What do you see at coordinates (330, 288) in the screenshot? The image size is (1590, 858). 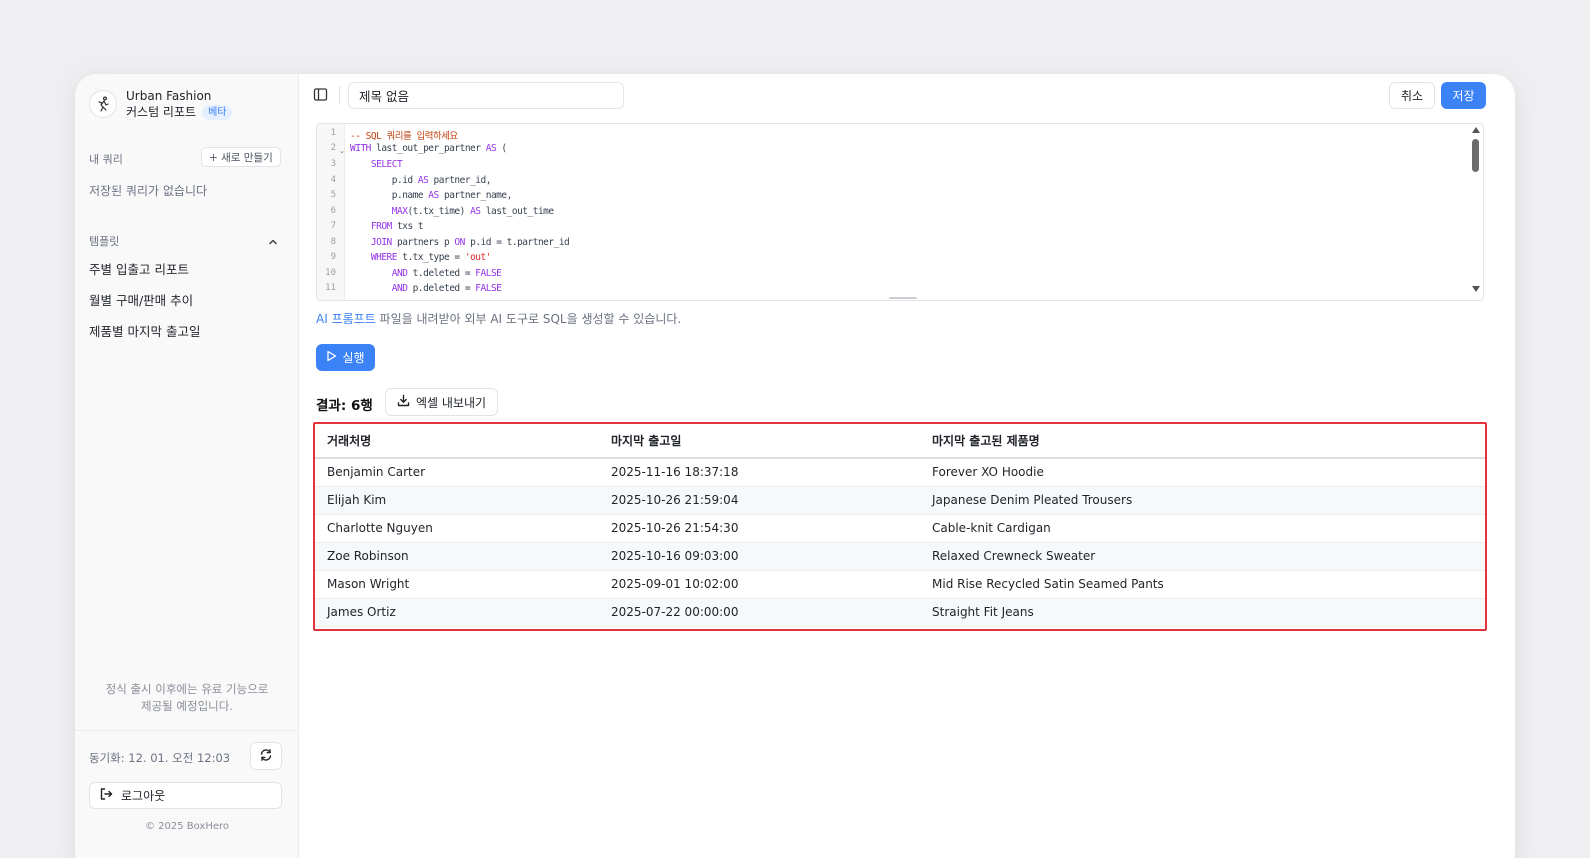 I see `line-number: 11` at bounding box center [330, 288].